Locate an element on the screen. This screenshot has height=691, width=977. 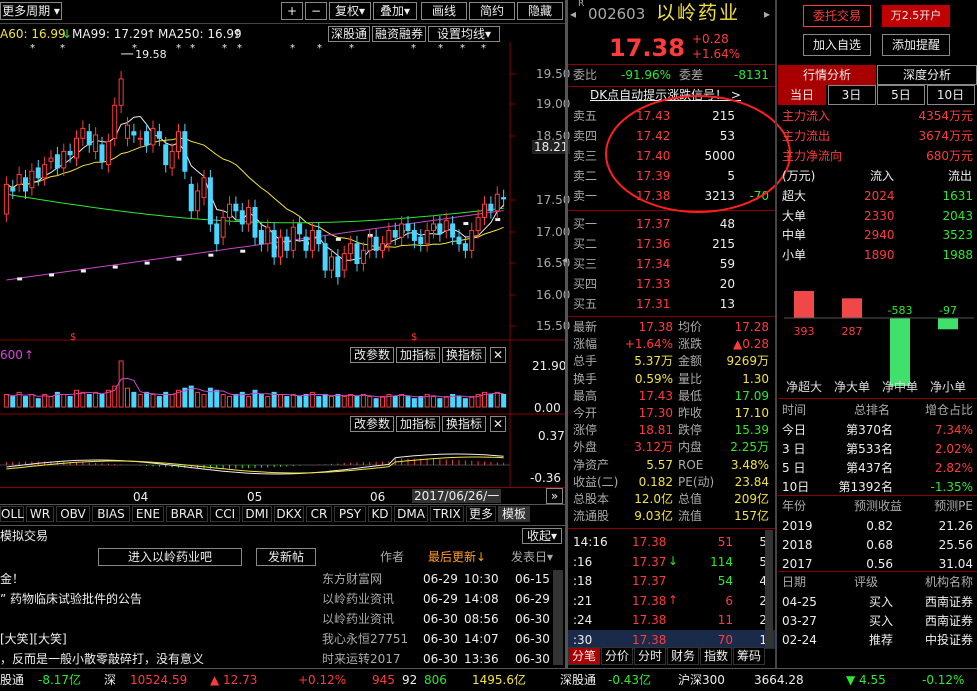
trade-button: 委托交易 is located at coordinates (837, 16).